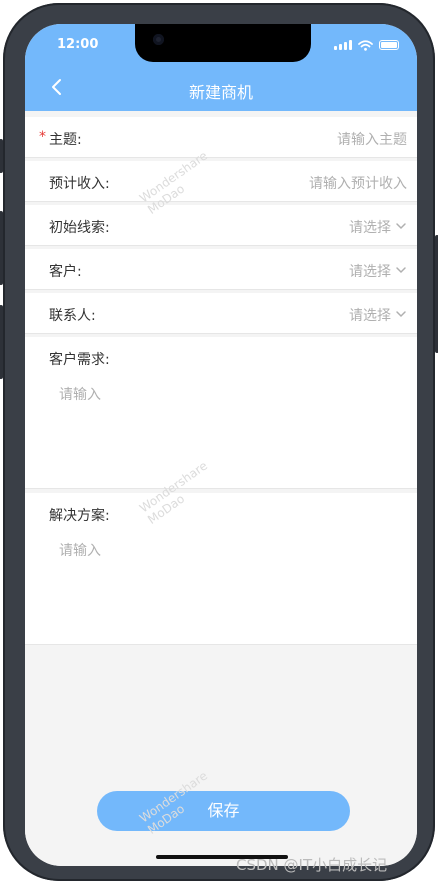 The width and height of the screenshot is (438, 884). Describe the element at coordinates (79, 516) in the screenshot. I see `solution-label: 解决方案:` at that location.